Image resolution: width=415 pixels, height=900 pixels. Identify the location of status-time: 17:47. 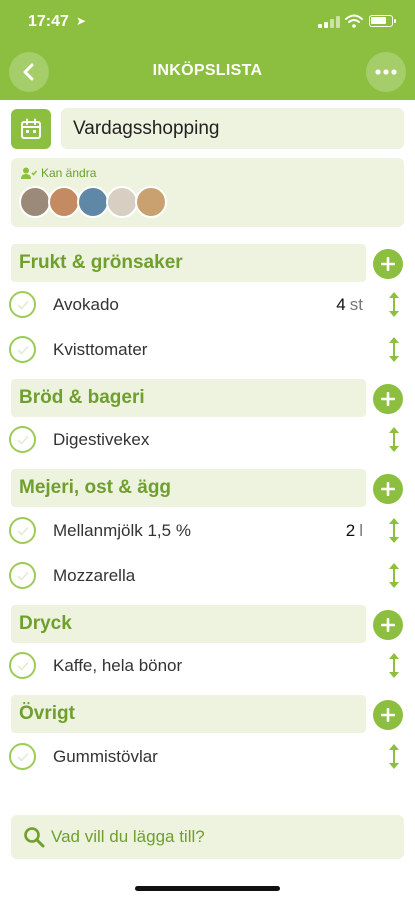
(48, 21).